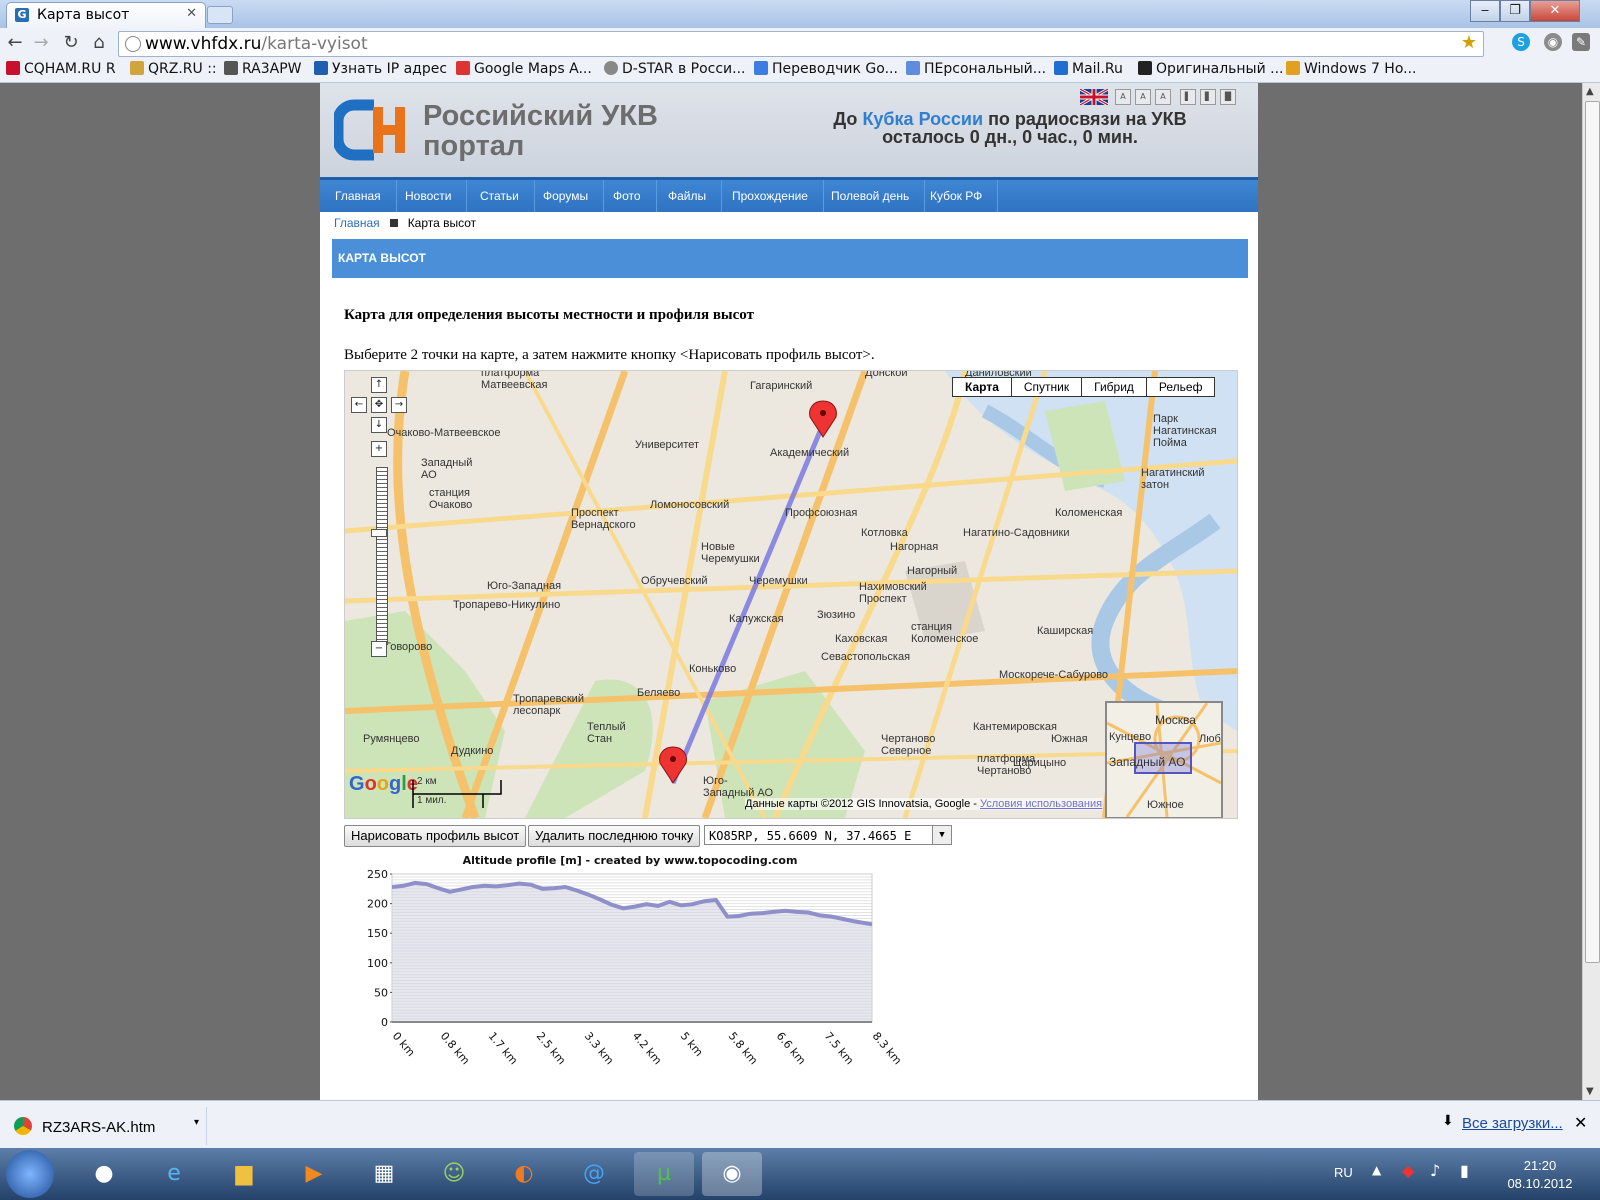 The width and height of the screenshot is (1600, 1200). I want to click on skype-icon: S, so click(1521, 42).